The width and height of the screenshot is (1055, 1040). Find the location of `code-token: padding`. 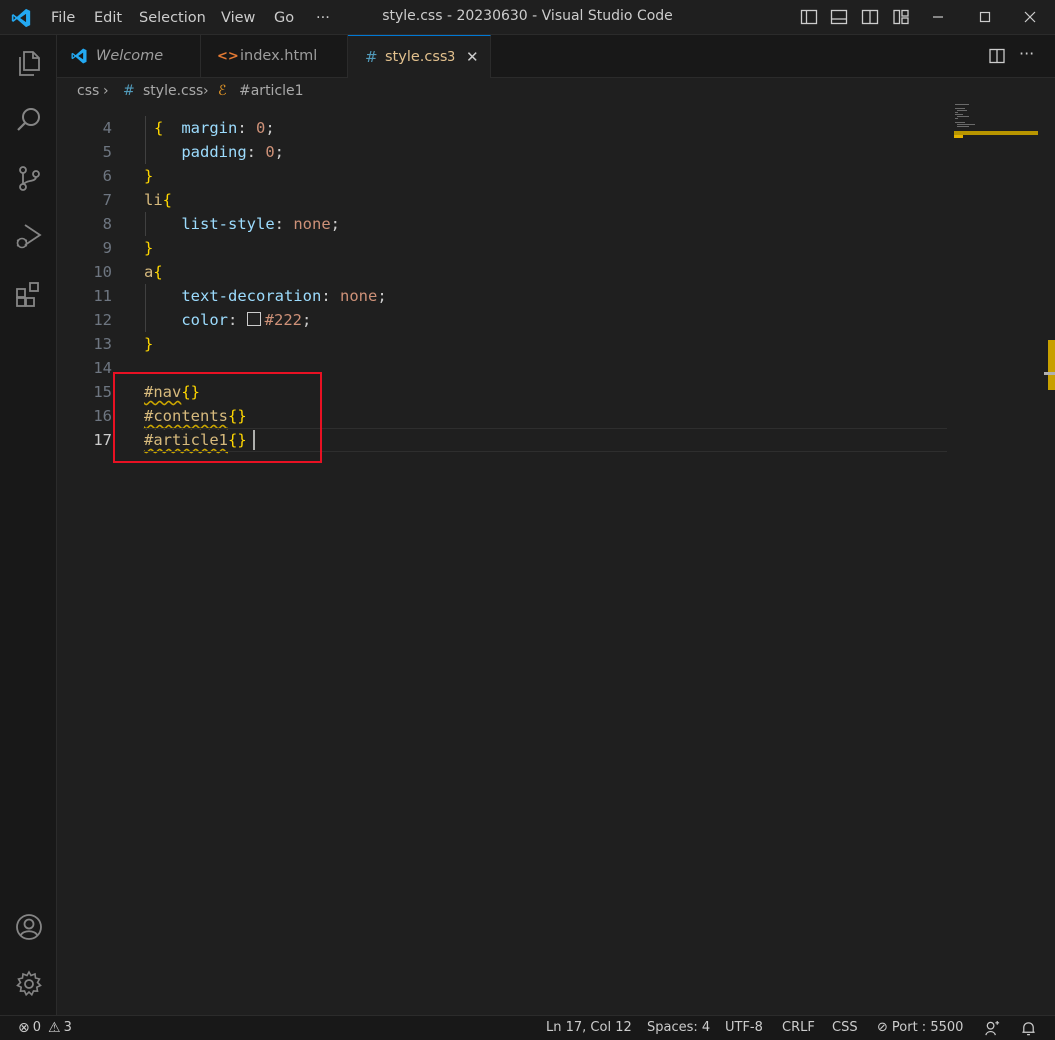

code-token: padding is located at coordinates (214, 152).